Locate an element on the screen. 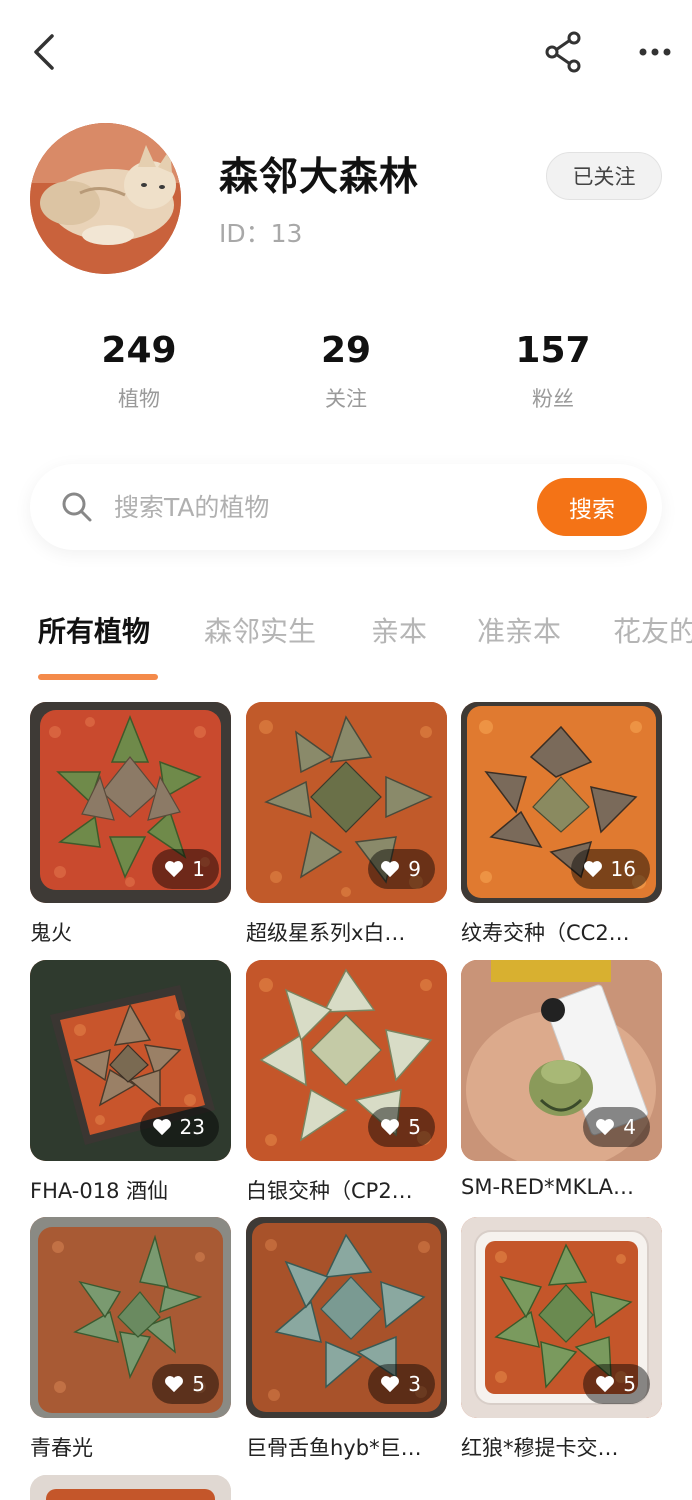  like-badge: 9 is located at coordinates (401, 869).